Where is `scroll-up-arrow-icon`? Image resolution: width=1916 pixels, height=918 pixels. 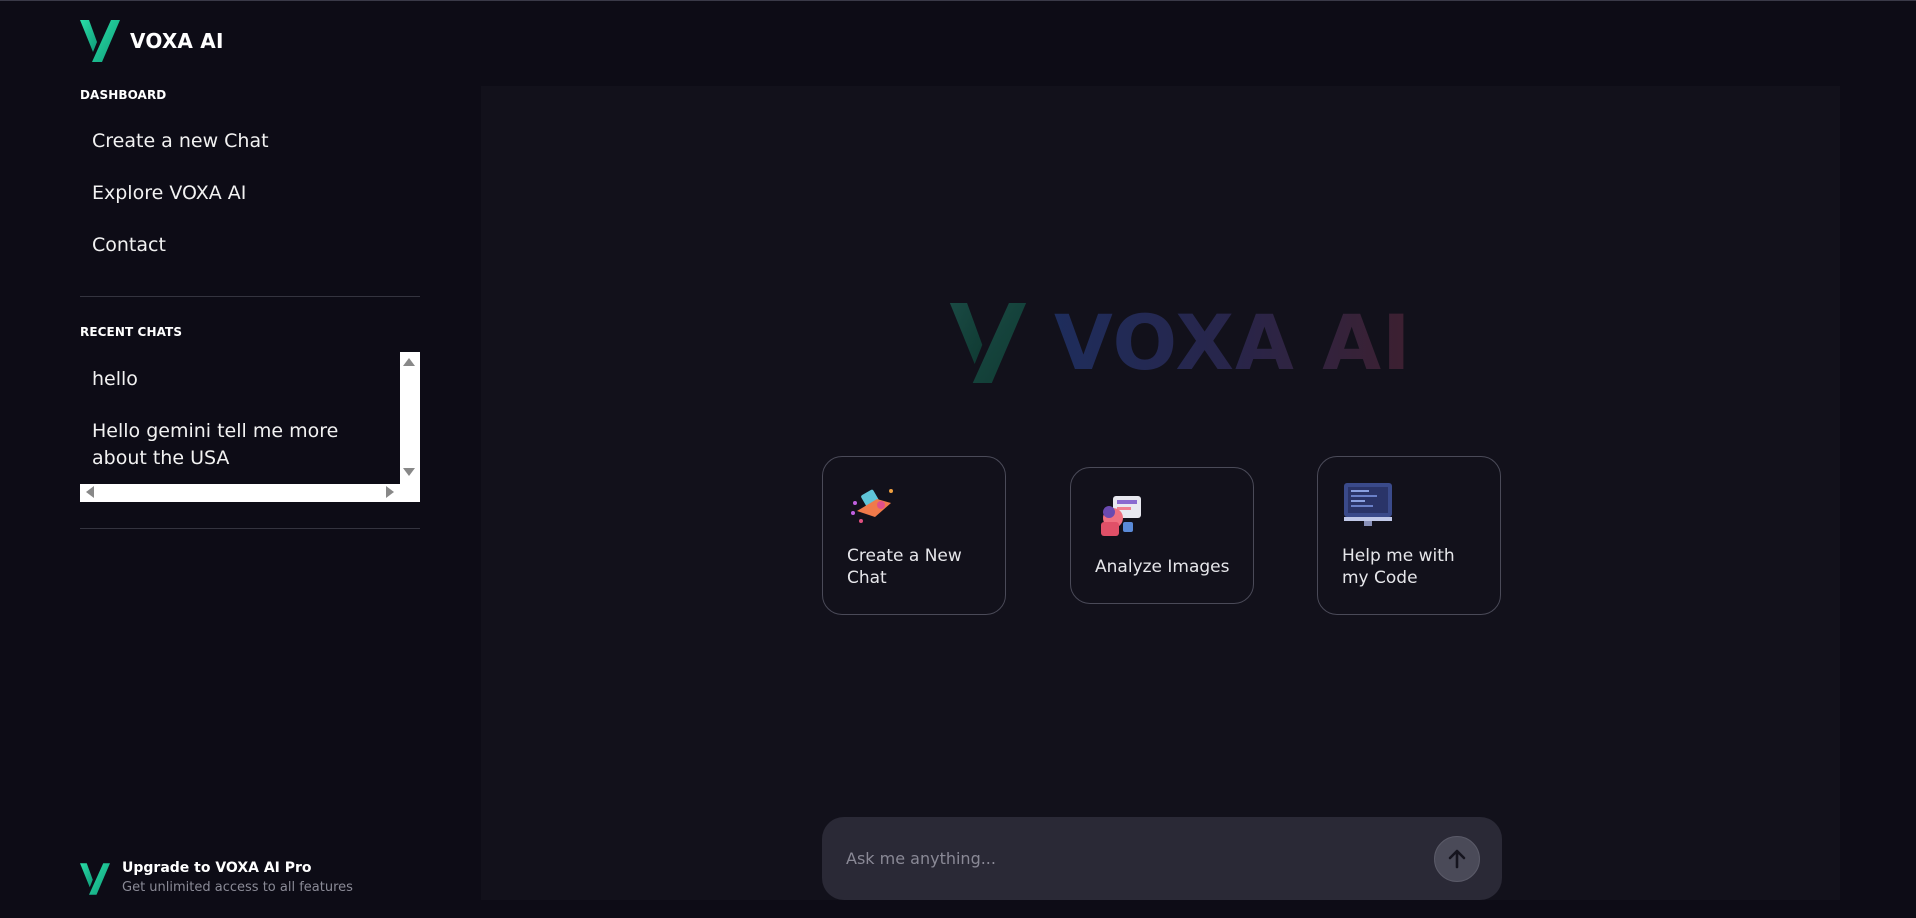
scroll-up-arrow-icon is located at coordinates (409, 362).